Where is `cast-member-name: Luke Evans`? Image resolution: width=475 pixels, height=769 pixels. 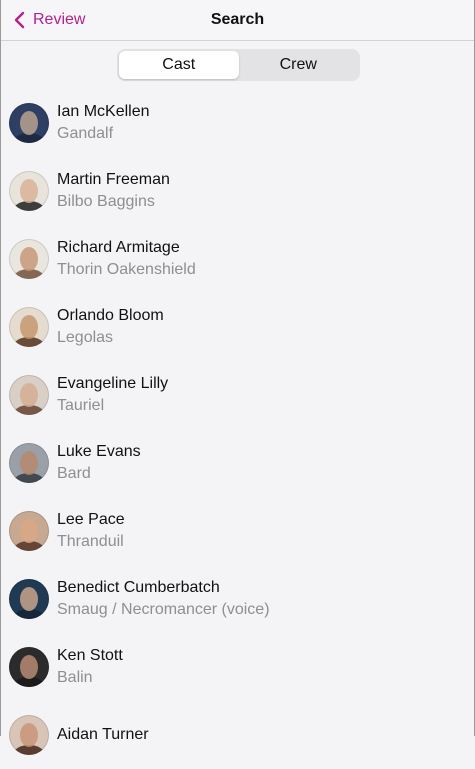
cast-member-name: Luke Evans is located at coordinates (99, 451).